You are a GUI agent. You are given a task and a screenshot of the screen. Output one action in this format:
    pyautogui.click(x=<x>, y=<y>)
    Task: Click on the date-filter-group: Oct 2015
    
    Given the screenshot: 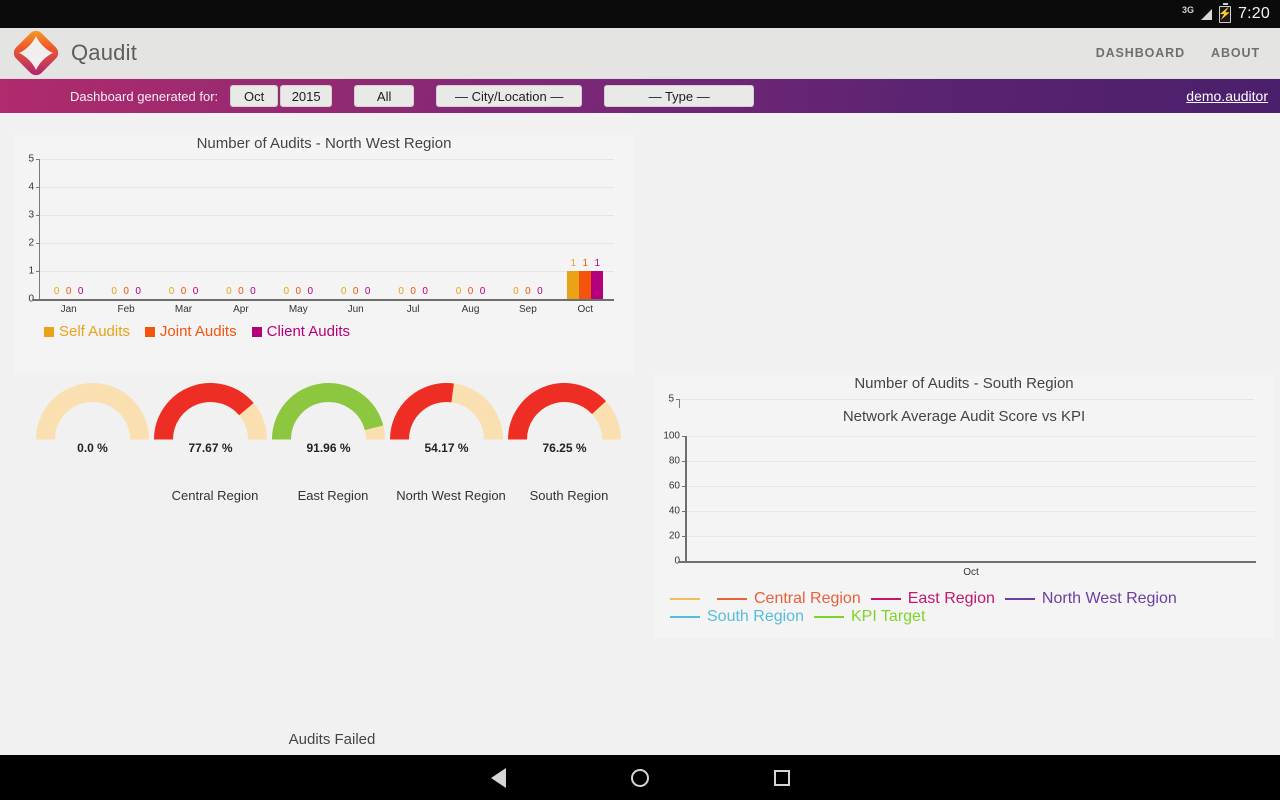 What is the action you would take?
    pyautogui.click(x=281, y=96)
    